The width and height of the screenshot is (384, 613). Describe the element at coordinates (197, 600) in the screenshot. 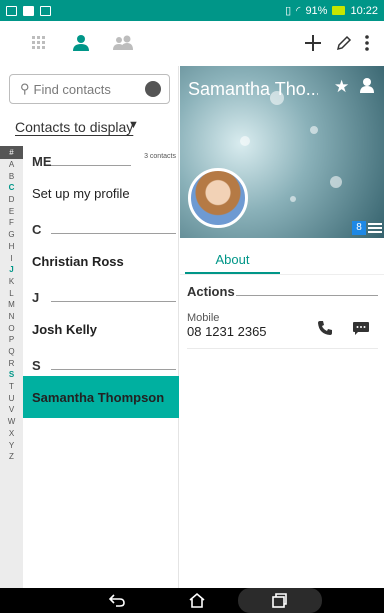

I see `home-icon` at that location.